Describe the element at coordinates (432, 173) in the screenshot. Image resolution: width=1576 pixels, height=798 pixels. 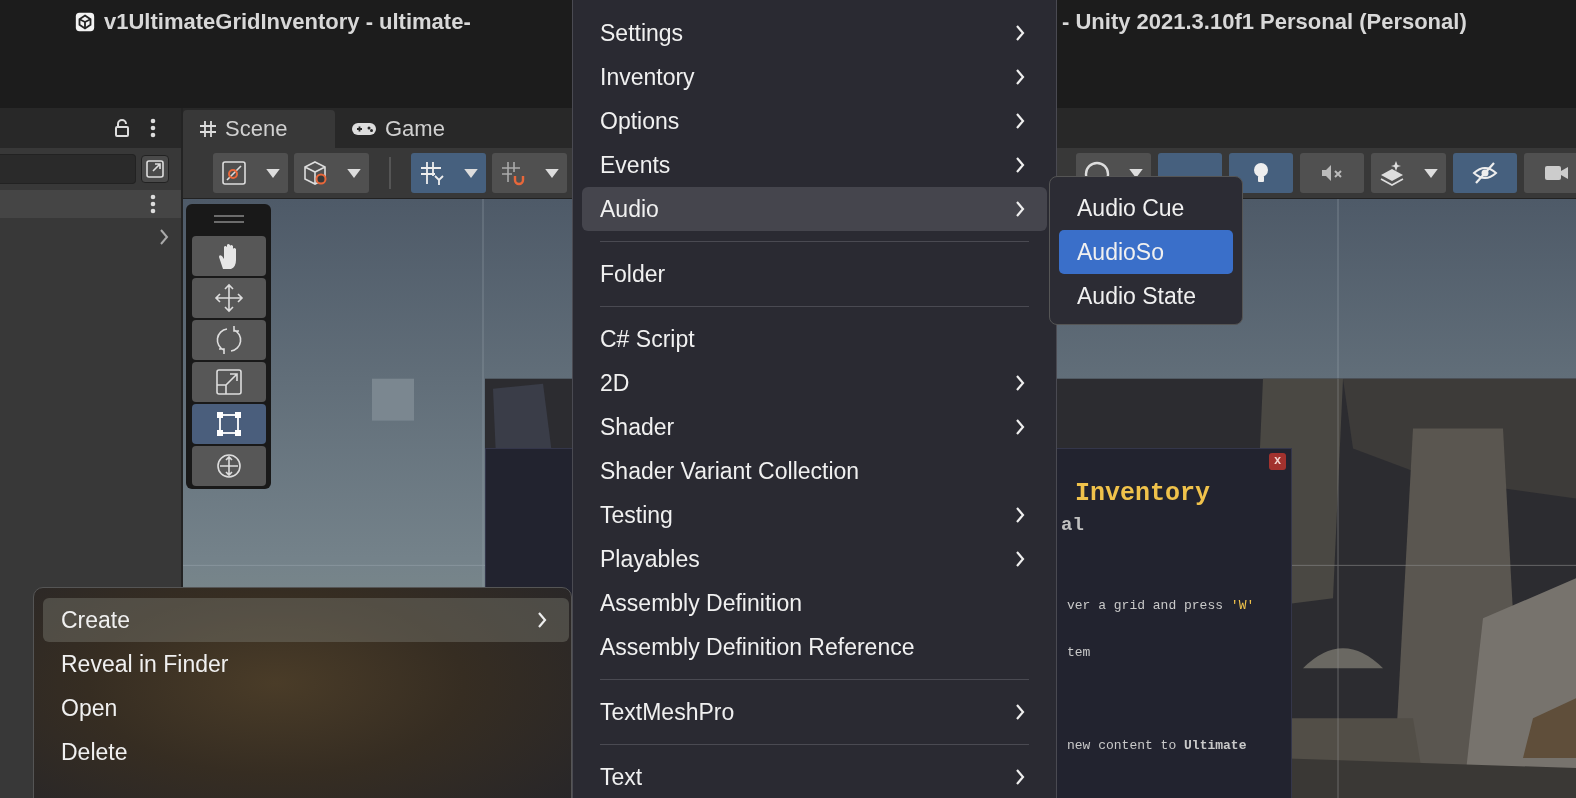
I see `grid-icon` at that location.